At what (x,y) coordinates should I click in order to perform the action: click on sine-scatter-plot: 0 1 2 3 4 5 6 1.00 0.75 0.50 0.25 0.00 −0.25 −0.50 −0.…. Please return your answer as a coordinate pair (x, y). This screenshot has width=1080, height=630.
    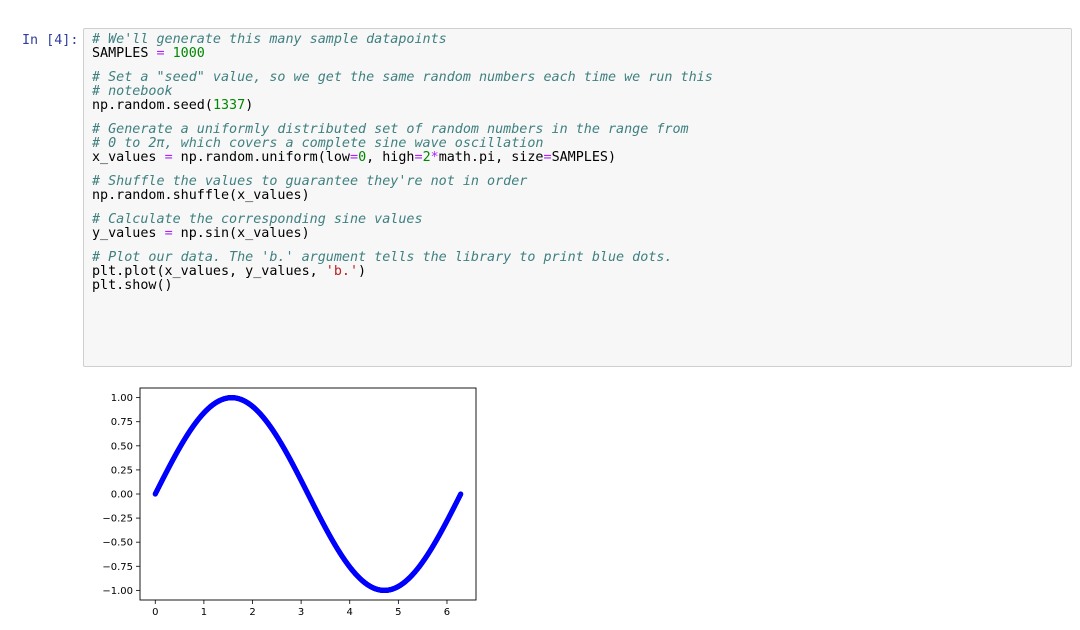
    Looking at the image, I should click on (289, 502).